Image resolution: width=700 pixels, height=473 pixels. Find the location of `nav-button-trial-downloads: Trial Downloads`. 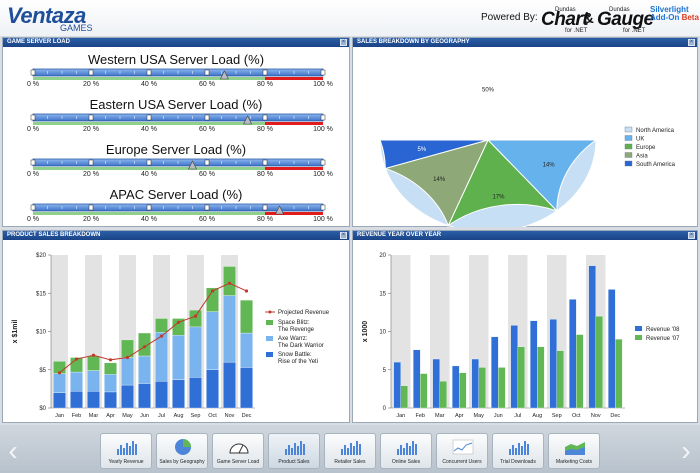

nav-button-trial-downloads: Trial Downloads is located at coordinates (518, 451).